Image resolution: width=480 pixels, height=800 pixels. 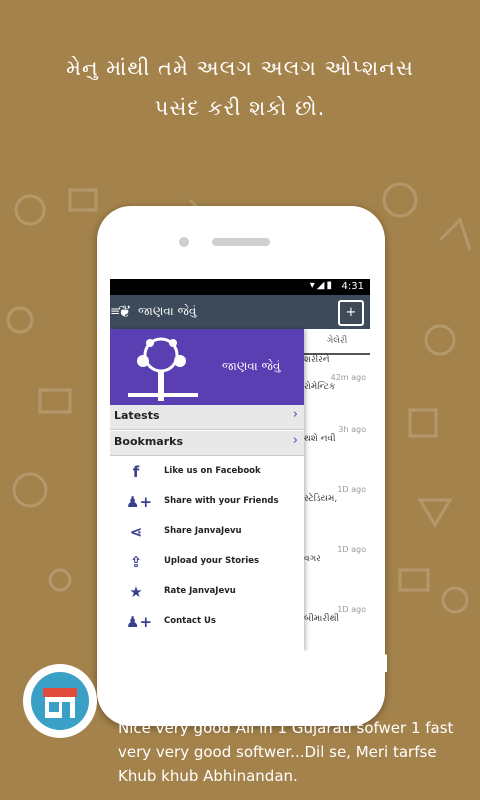 I want to click on drawer-item-contact: ♟+ Contact Us, so click(x=207, y=622).